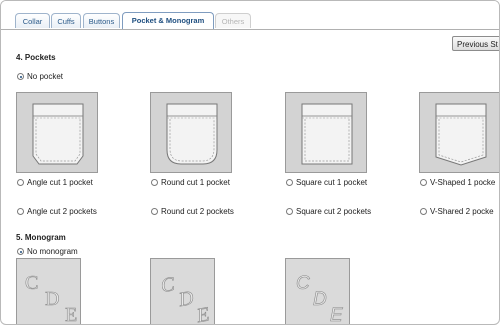 The width and height of the screenshot is (500, 325). What do you see at coordinates (20, 182) in the screenshot?
I see `angle-cut-1-radio` at bounding box center [20, 182].